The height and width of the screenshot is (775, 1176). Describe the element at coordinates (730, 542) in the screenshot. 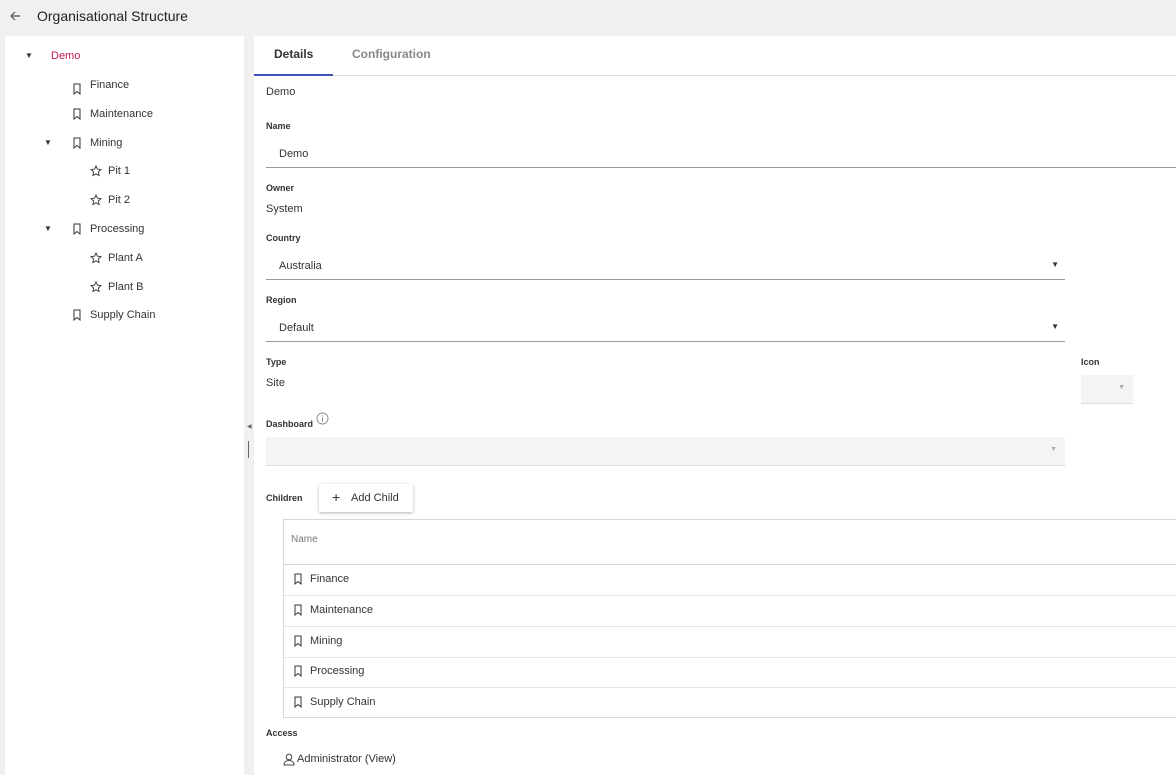

I see `table-header: Name` at that location.